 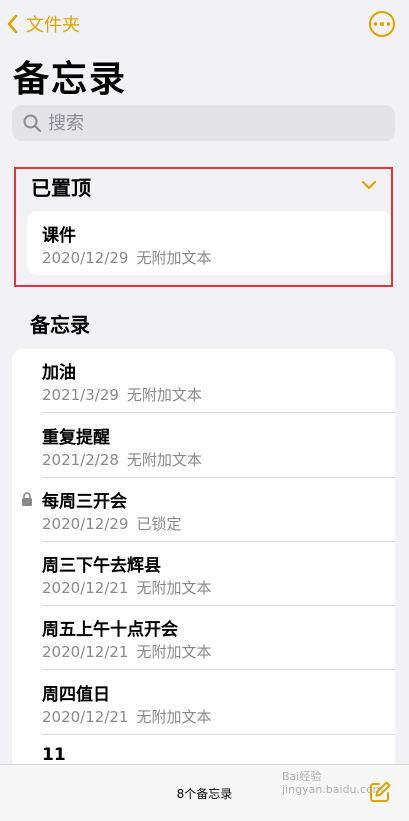 I want to click on note-subtitle: 2020/12/29 已锁定, so click(x=111, y=523).